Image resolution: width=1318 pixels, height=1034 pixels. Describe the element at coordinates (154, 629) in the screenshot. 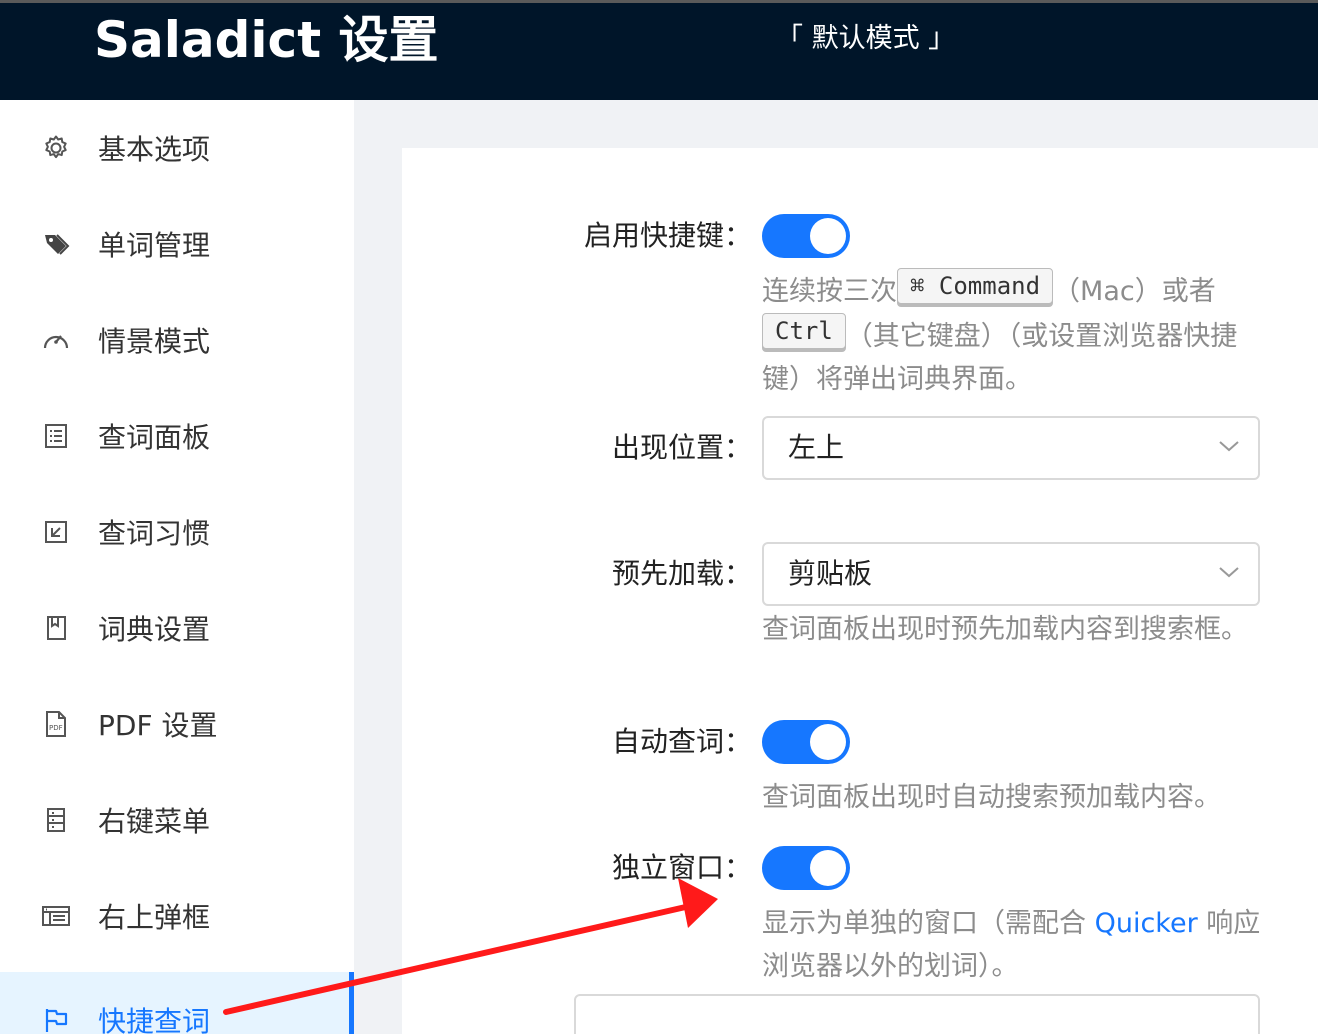

I see `sidebar-item-label: 词典设置` at that location.